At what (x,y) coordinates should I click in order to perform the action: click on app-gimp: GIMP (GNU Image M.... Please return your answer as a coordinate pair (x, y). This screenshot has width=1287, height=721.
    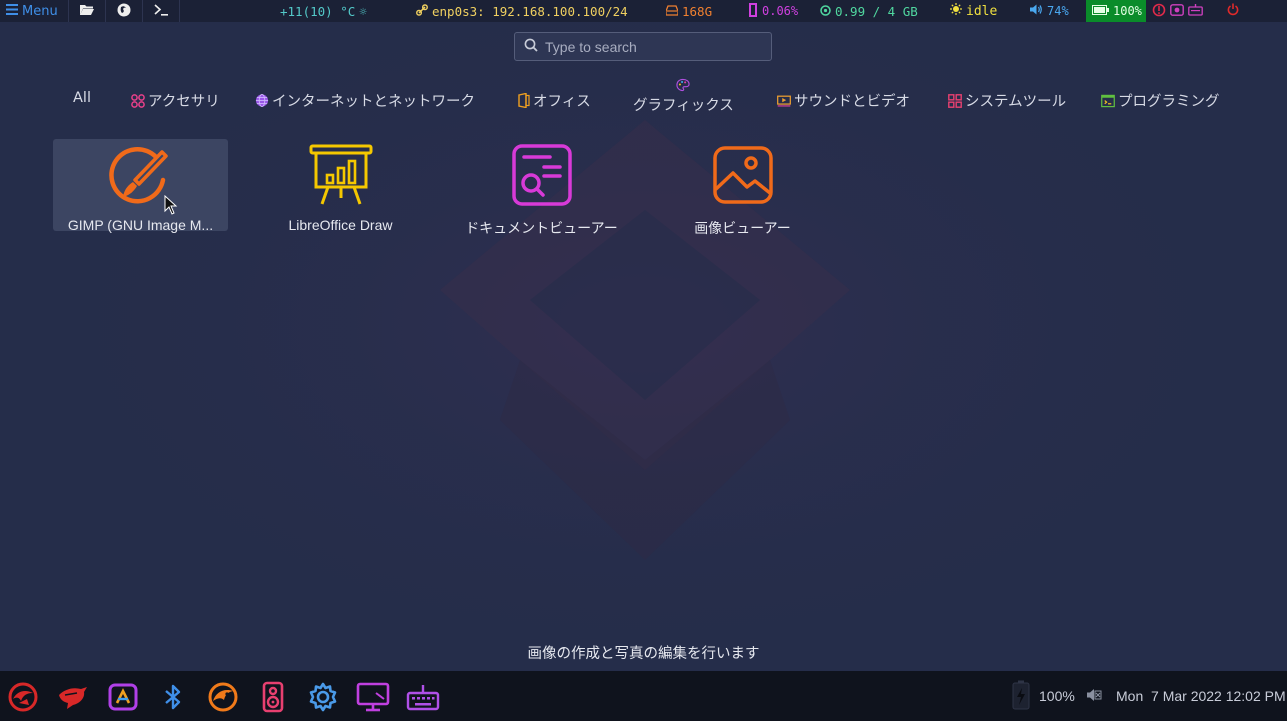
    Looking at the image, I should click on (140, 186).